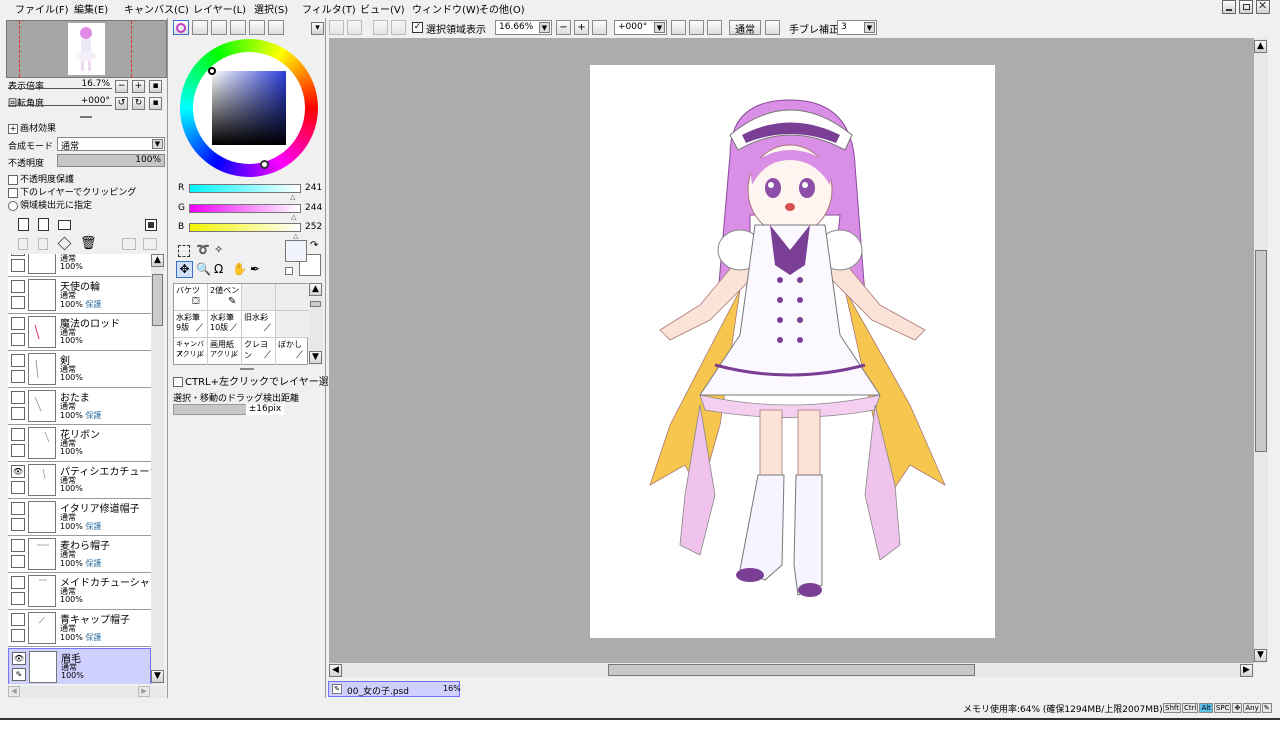  Describe the element at coordinates (155, 86) in the screenshot. I see `zoom-reset-button: ▪` at that location.